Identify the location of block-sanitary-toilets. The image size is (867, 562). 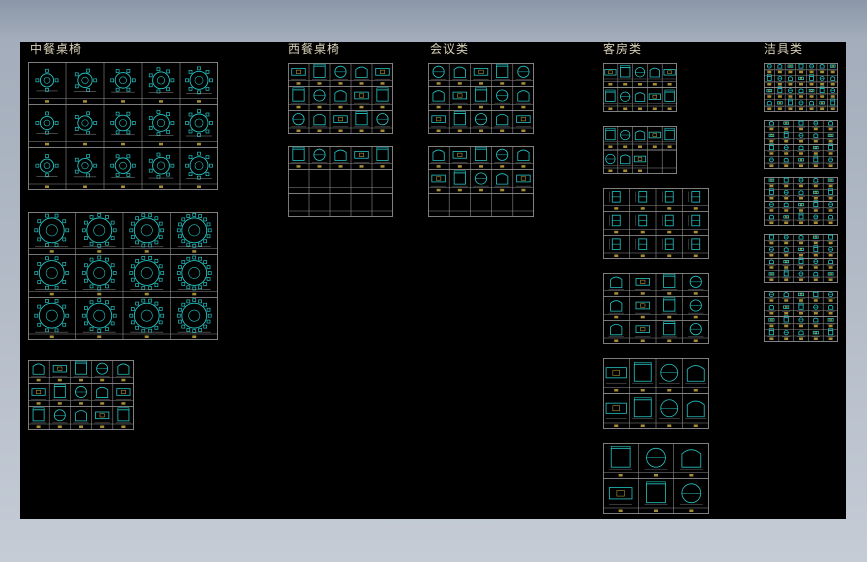
(801, 87).